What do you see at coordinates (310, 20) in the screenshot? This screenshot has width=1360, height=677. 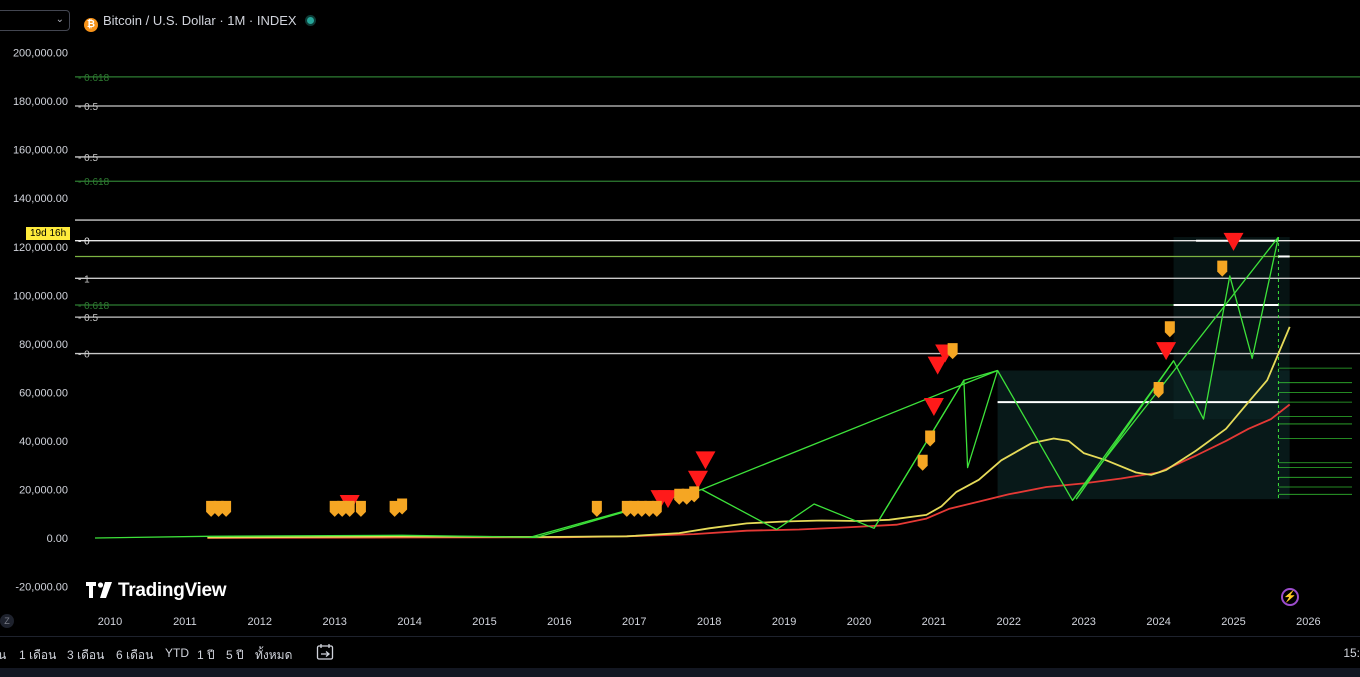 I see `market-status-icon` at bounding box center [310, 20].